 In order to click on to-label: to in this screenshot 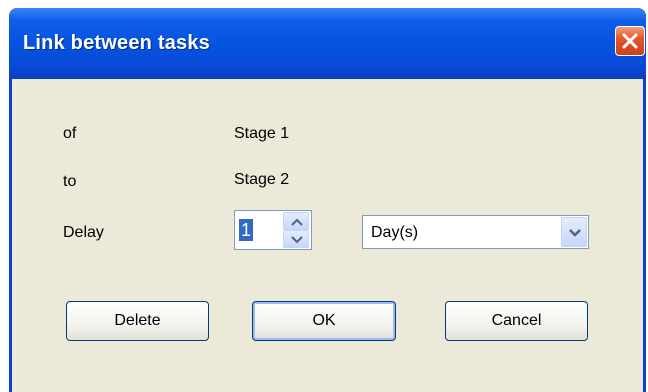, I will do `click(70, 181)`.